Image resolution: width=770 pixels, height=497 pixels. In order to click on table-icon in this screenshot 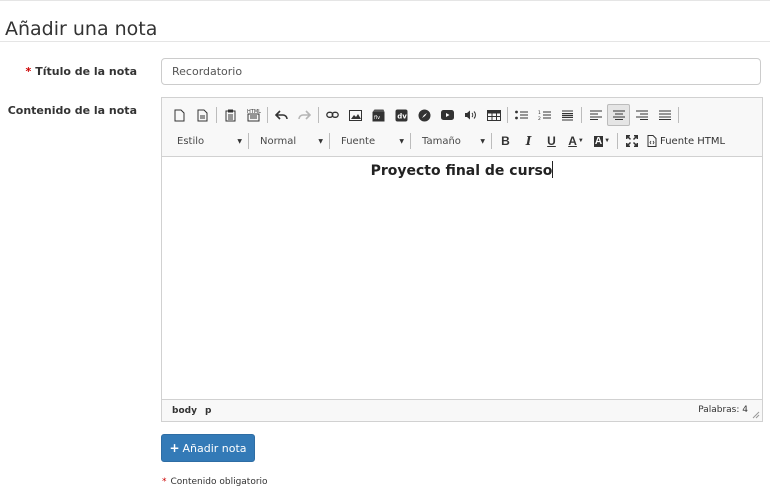, I will do `click(493, 115)`.